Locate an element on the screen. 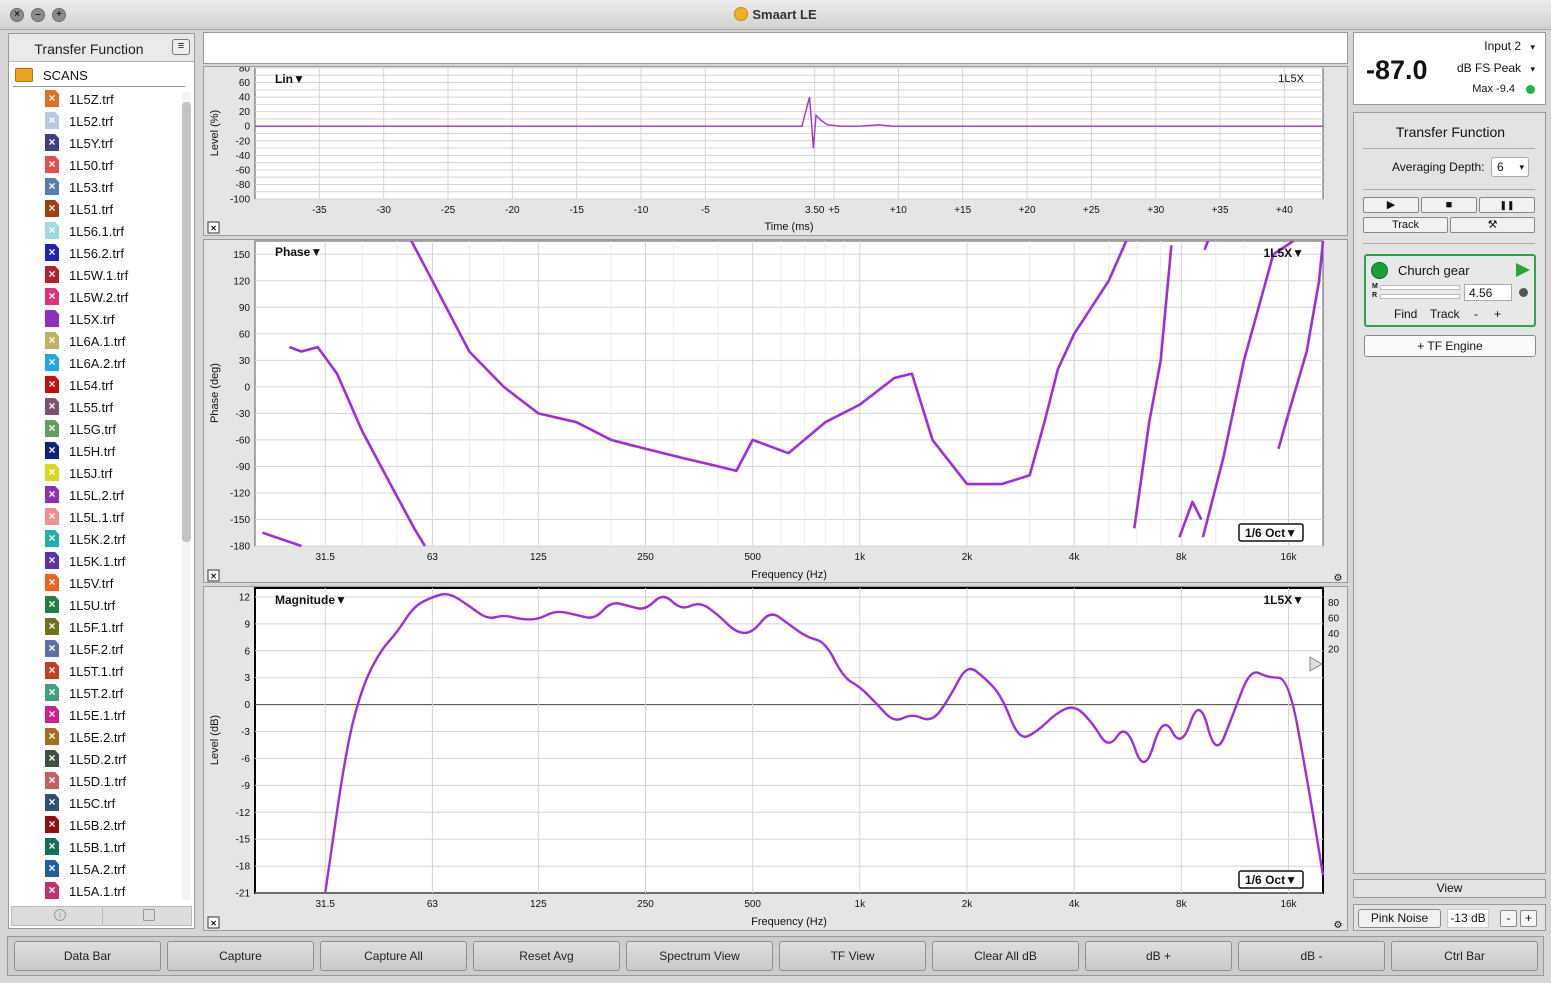 This screenshot has height=983, width=1551. file-item: × 1L5D.2.trf is located at coordinates (112, 759).